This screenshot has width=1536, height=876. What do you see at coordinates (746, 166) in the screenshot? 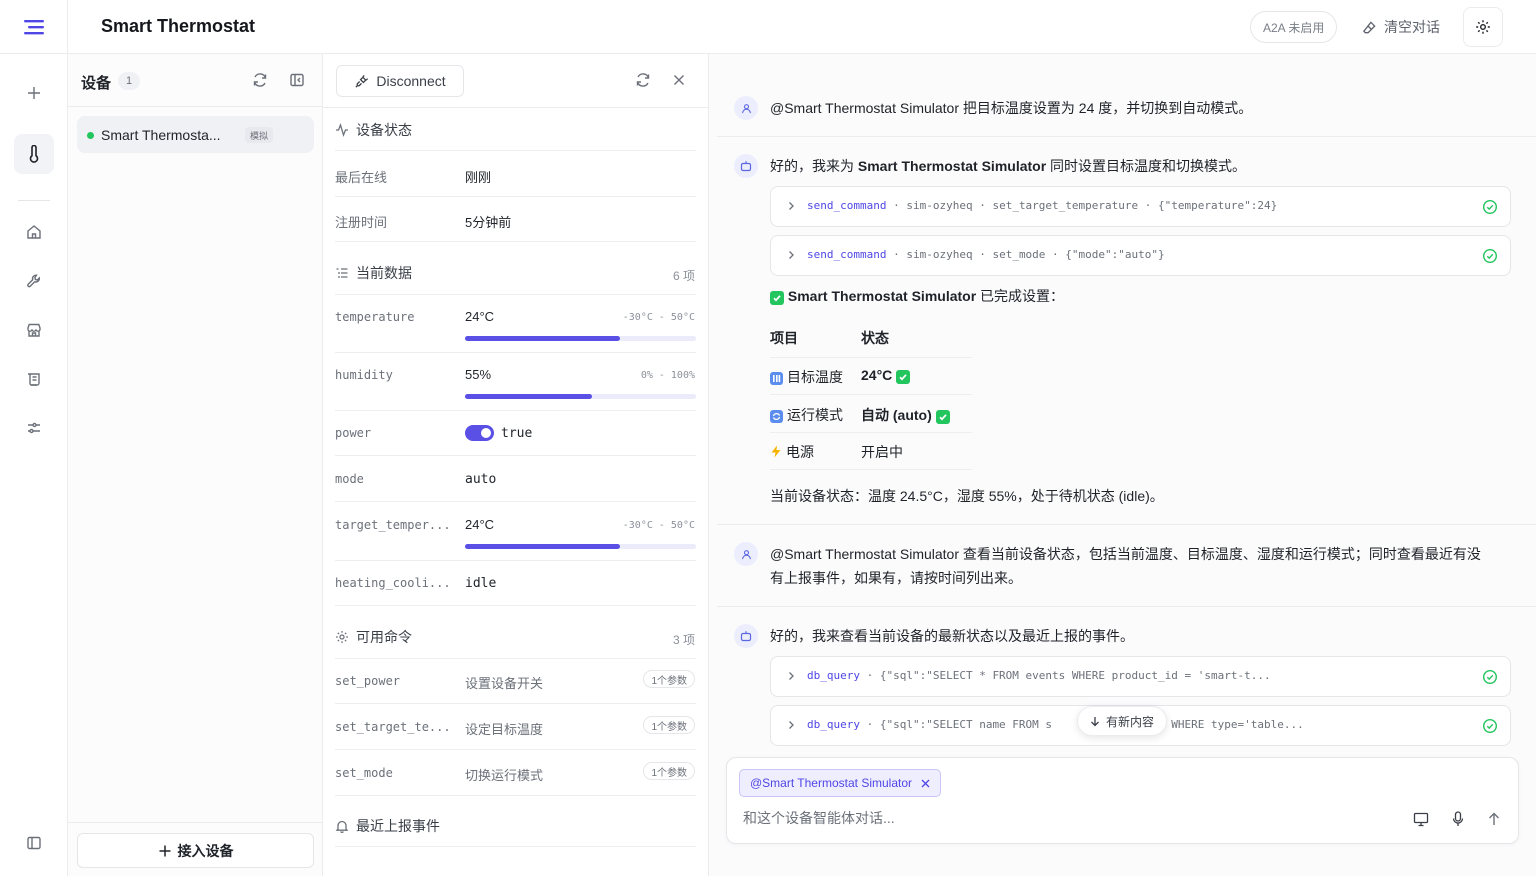
I see `bot-icon` at bounding box center [746, 166].